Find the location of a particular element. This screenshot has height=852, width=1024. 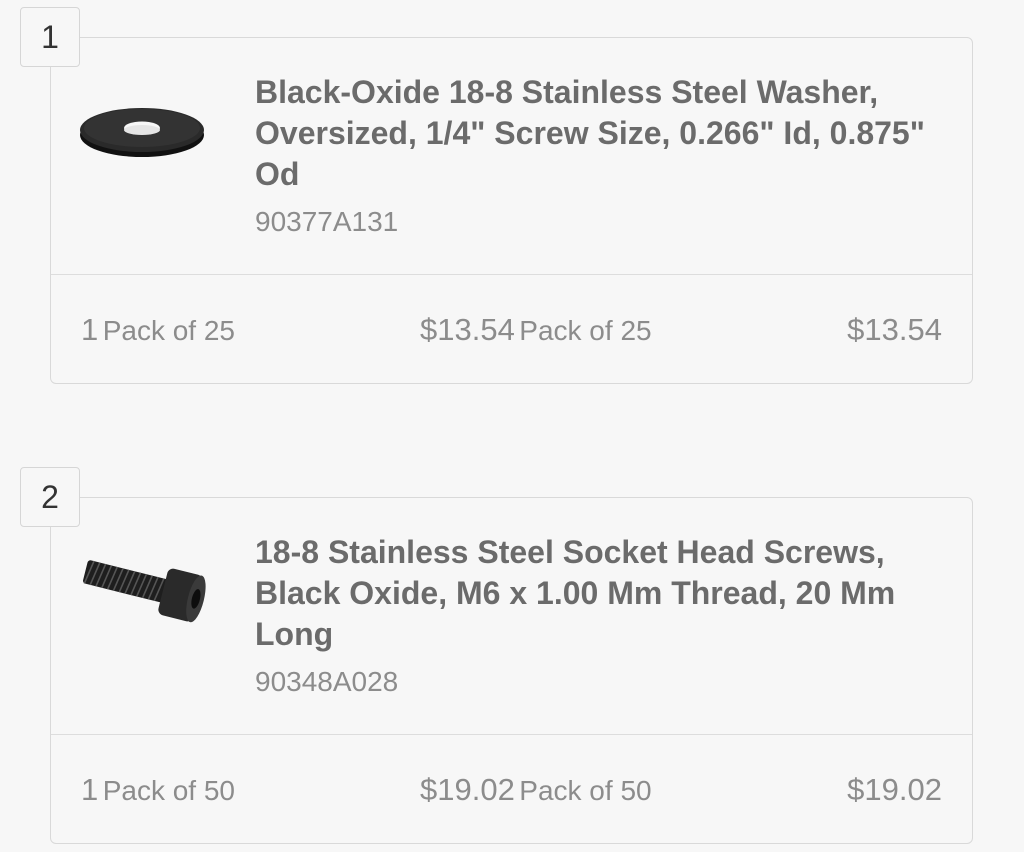

washer-icon is located at coordinates (144, 128).